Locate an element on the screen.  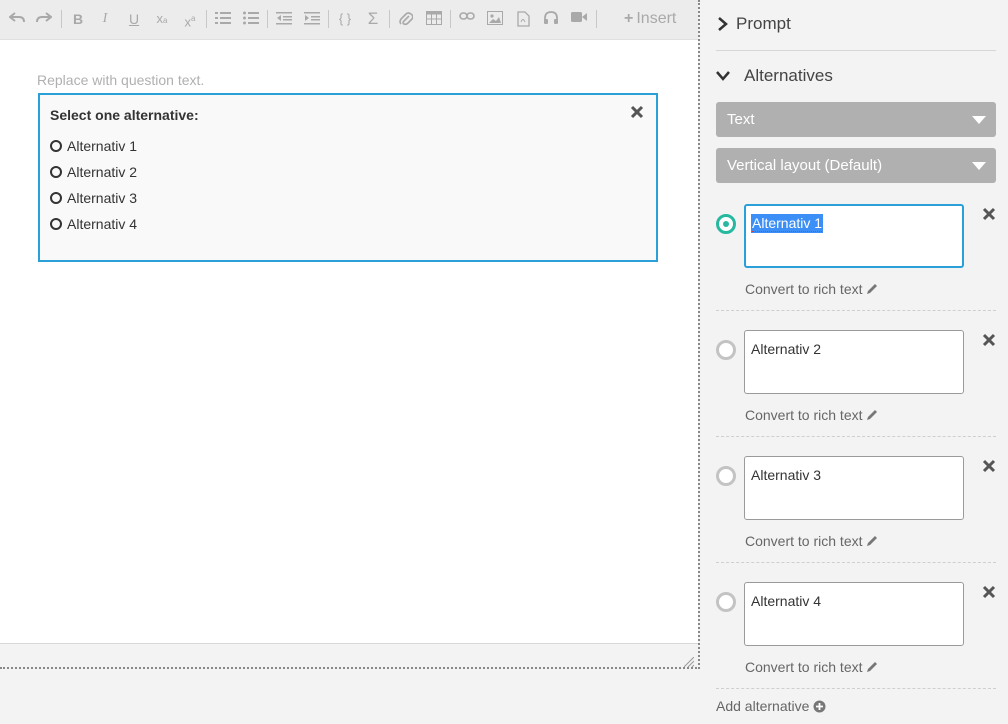
plus-icon: + is located at coordinates (629, 18).